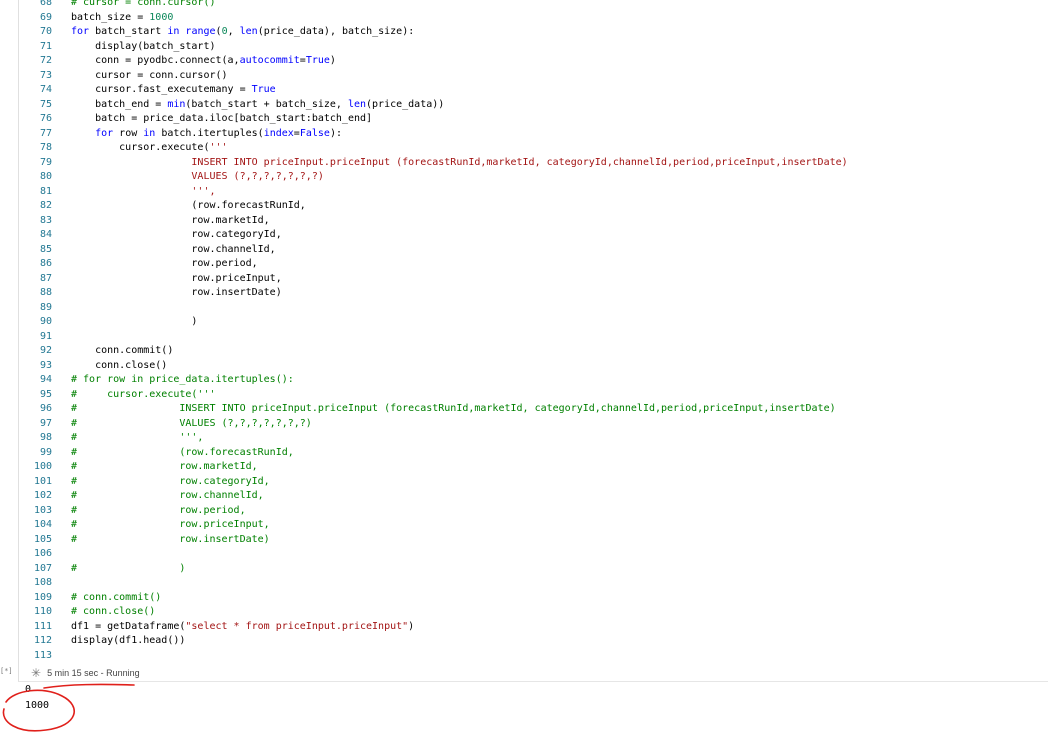 The image size is (1048, 732). What do you see at coordinates (203, 61) in the screenshot?
I see `code-text: conn = pyodbc.connect(a,autocommit=True)` at bounding box center [203, 61].